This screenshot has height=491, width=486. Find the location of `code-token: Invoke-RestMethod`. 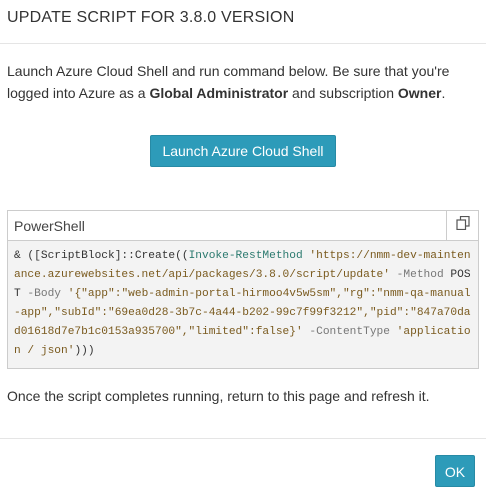

code-token: Invoke-RestMethod is located at coordinates (245, 256).